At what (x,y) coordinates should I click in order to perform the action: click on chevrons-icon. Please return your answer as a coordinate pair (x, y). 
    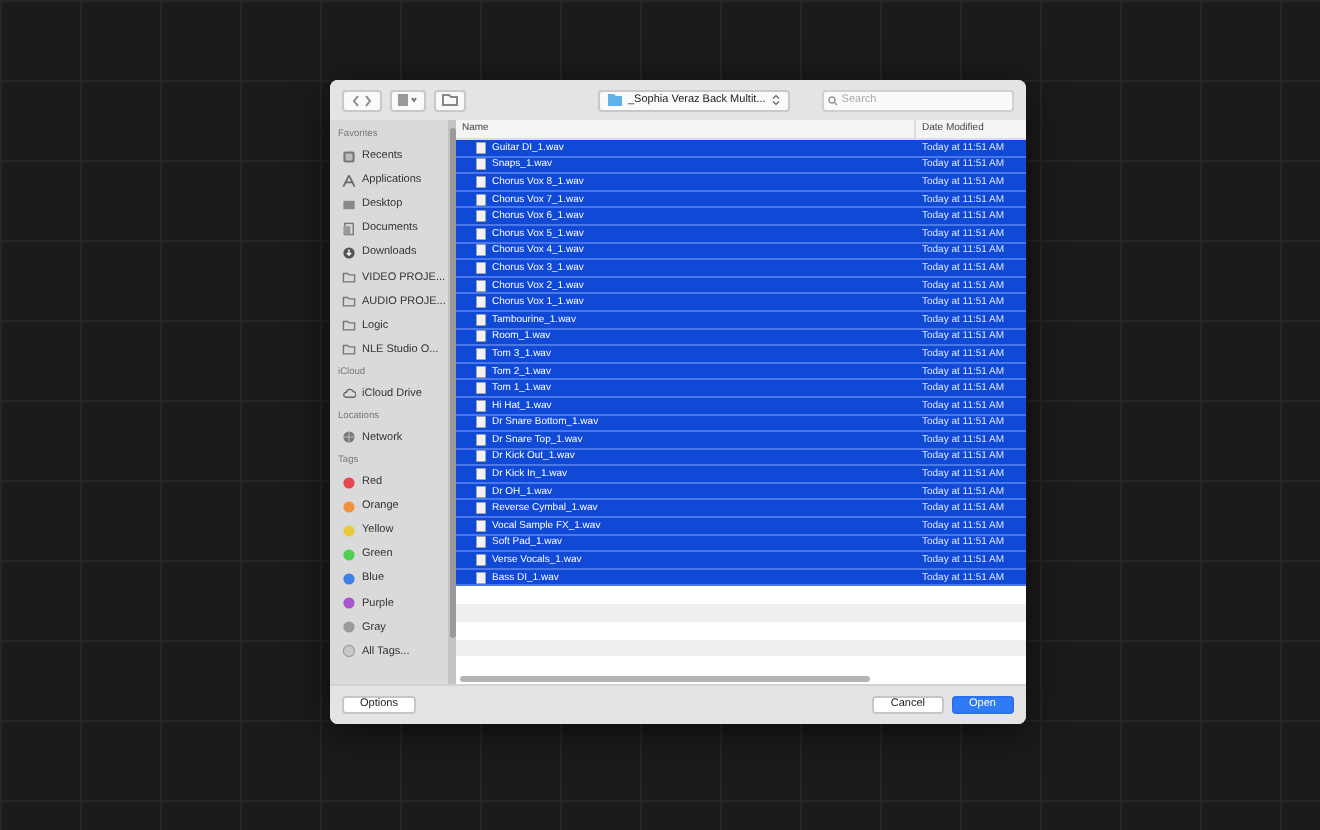
    Looking at the image, I should click on (362, 100).